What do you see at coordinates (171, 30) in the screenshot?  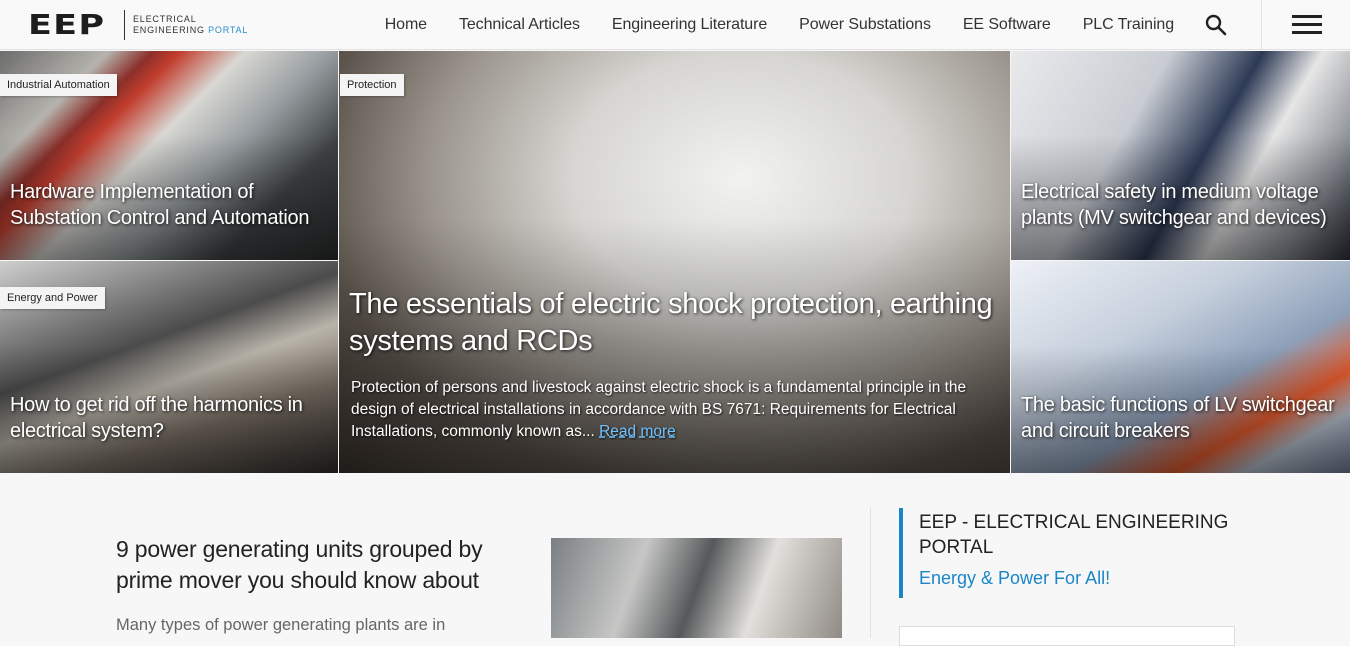 I see `logo-line-2a: ENGINEERING` at bounding box center [171, 30].